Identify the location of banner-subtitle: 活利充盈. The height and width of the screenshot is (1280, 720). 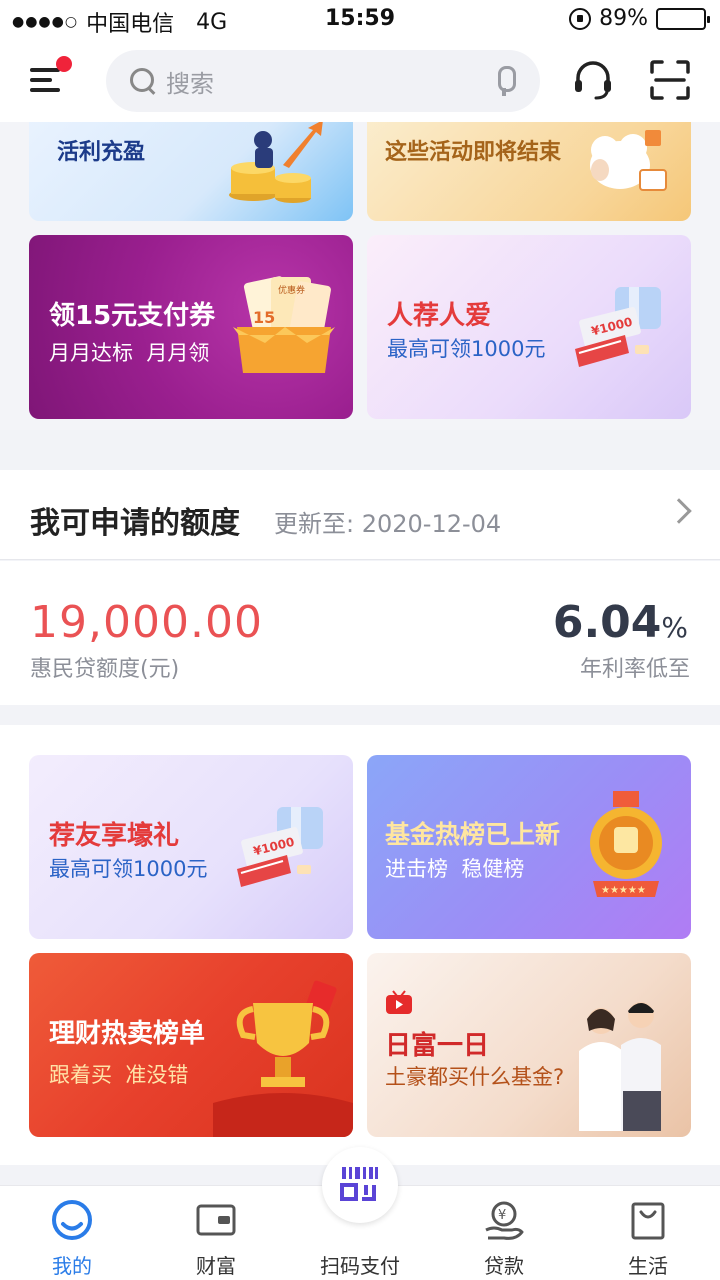
(101, 152).